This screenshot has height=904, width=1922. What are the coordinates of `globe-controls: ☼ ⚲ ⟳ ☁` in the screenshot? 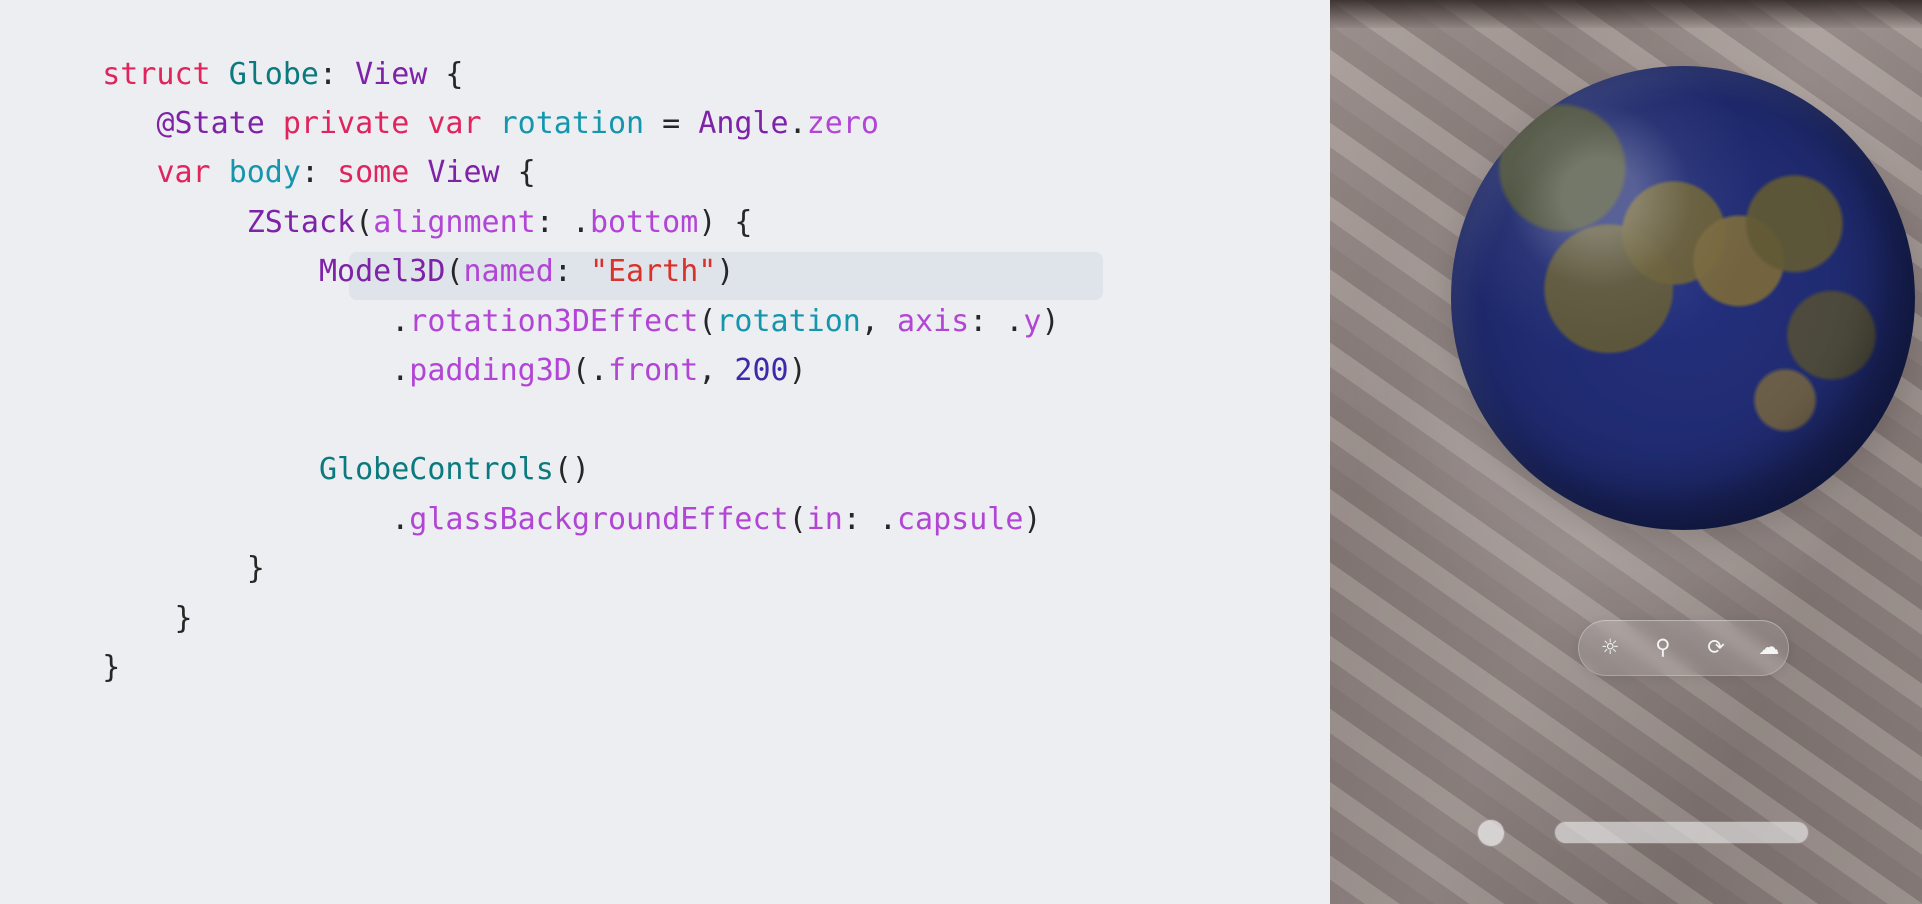 It's located at (1683, 648).